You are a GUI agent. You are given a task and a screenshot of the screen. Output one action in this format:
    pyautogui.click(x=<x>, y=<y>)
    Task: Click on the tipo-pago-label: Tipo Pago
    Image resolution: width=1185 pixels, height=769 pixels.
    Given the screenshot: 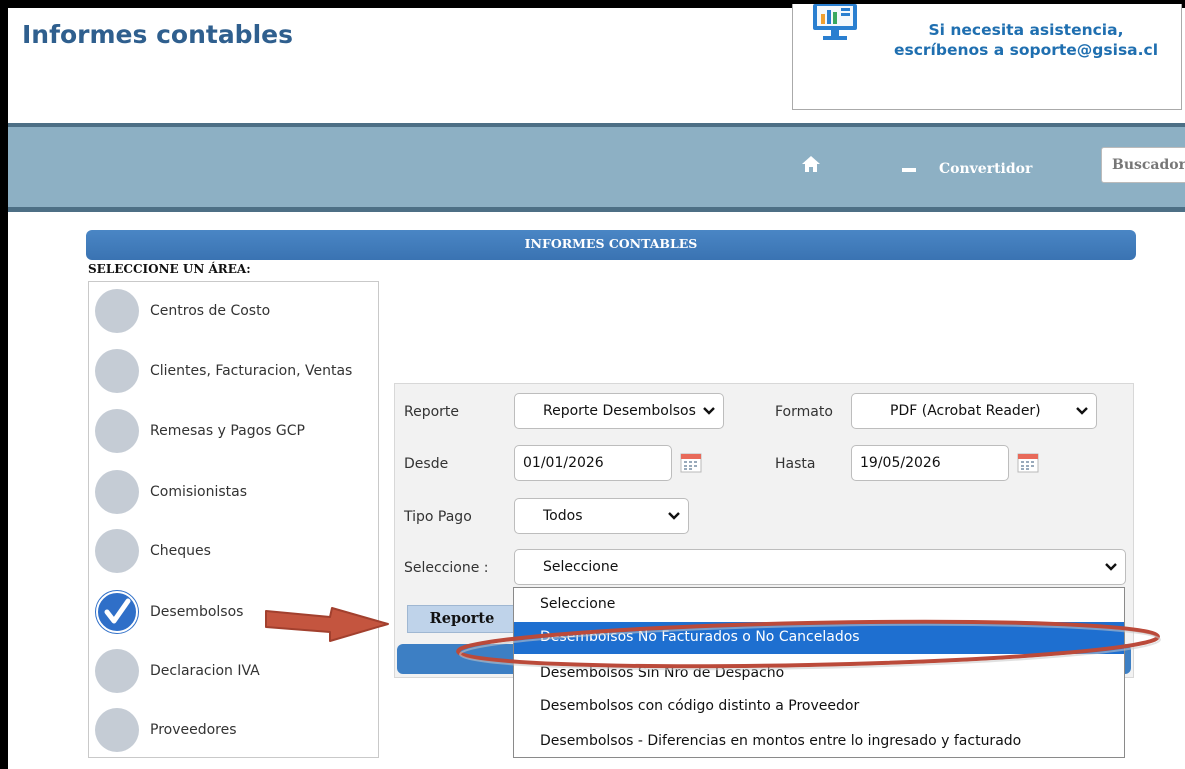 What is the action you would take?
    pyautogui.click(x=438, y=517)
    